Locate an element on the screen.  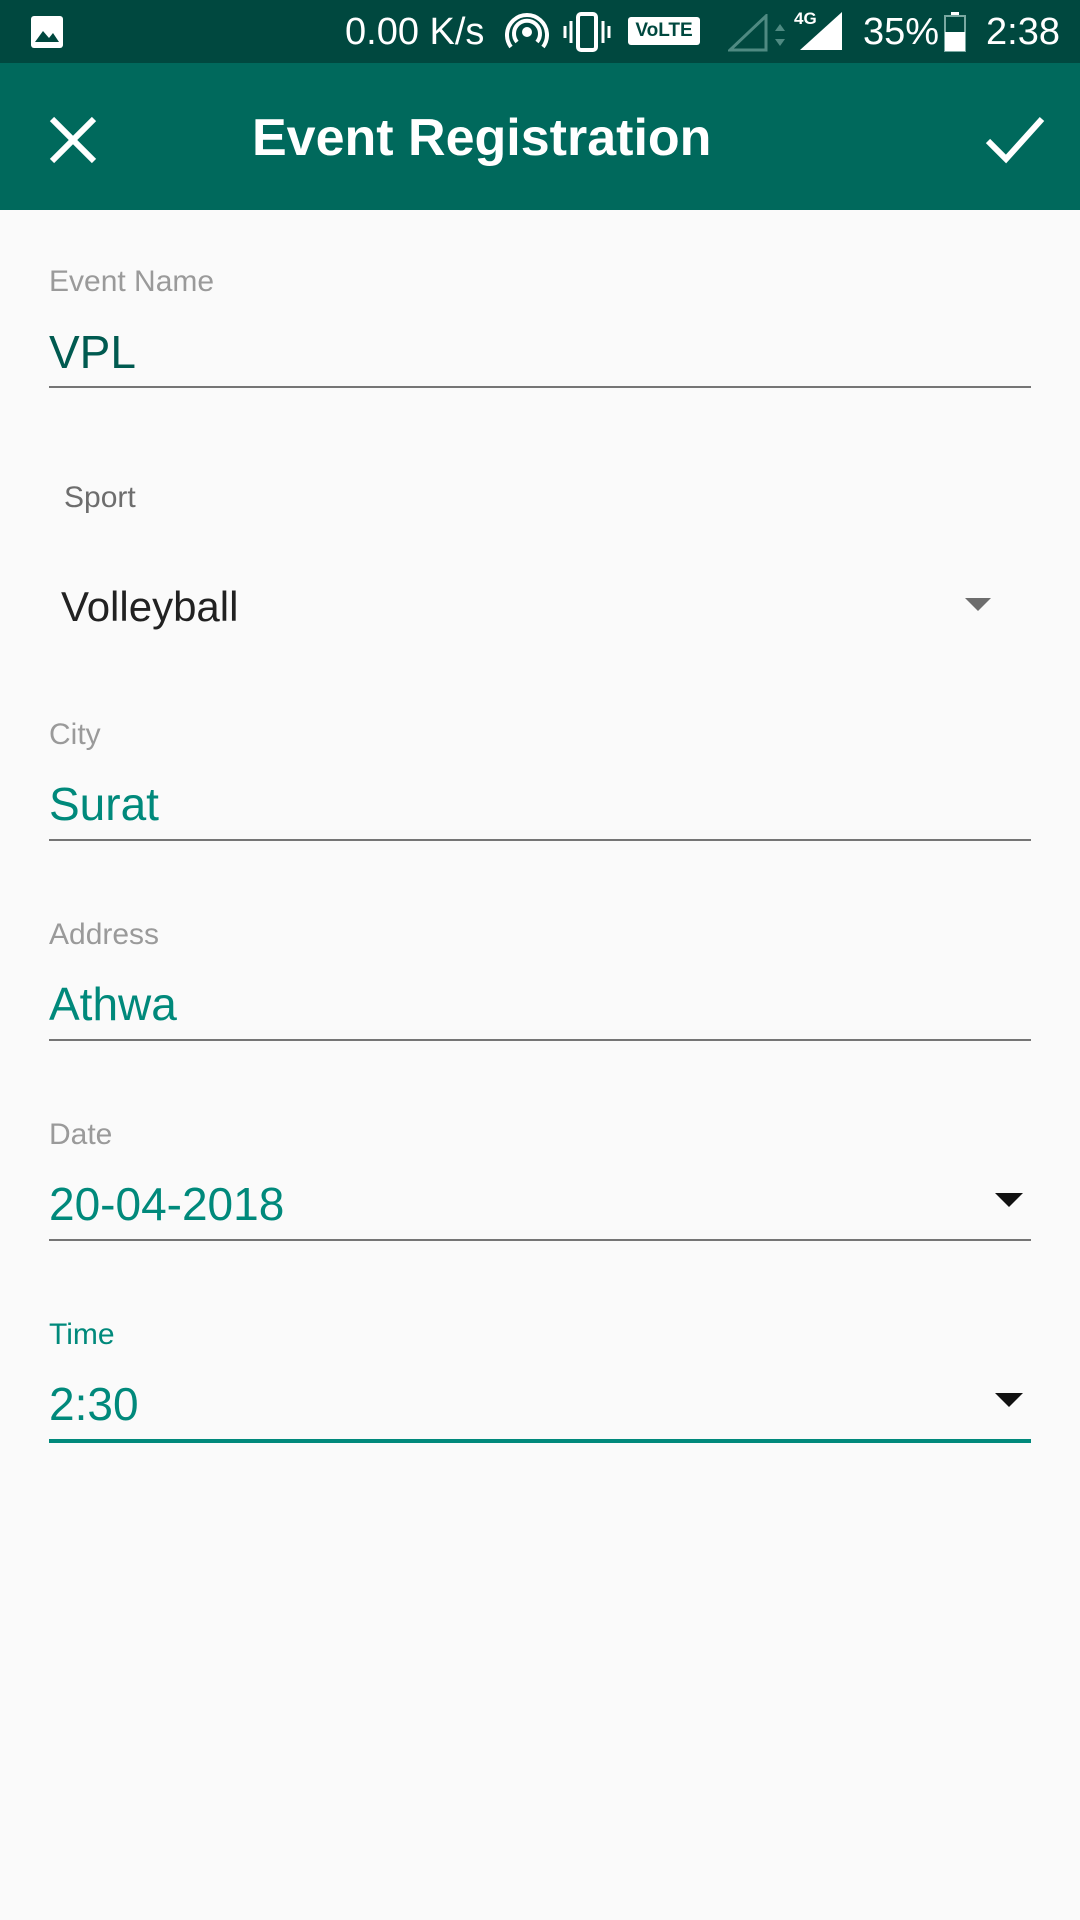
address-underline is located at coordinates (540, 1040).